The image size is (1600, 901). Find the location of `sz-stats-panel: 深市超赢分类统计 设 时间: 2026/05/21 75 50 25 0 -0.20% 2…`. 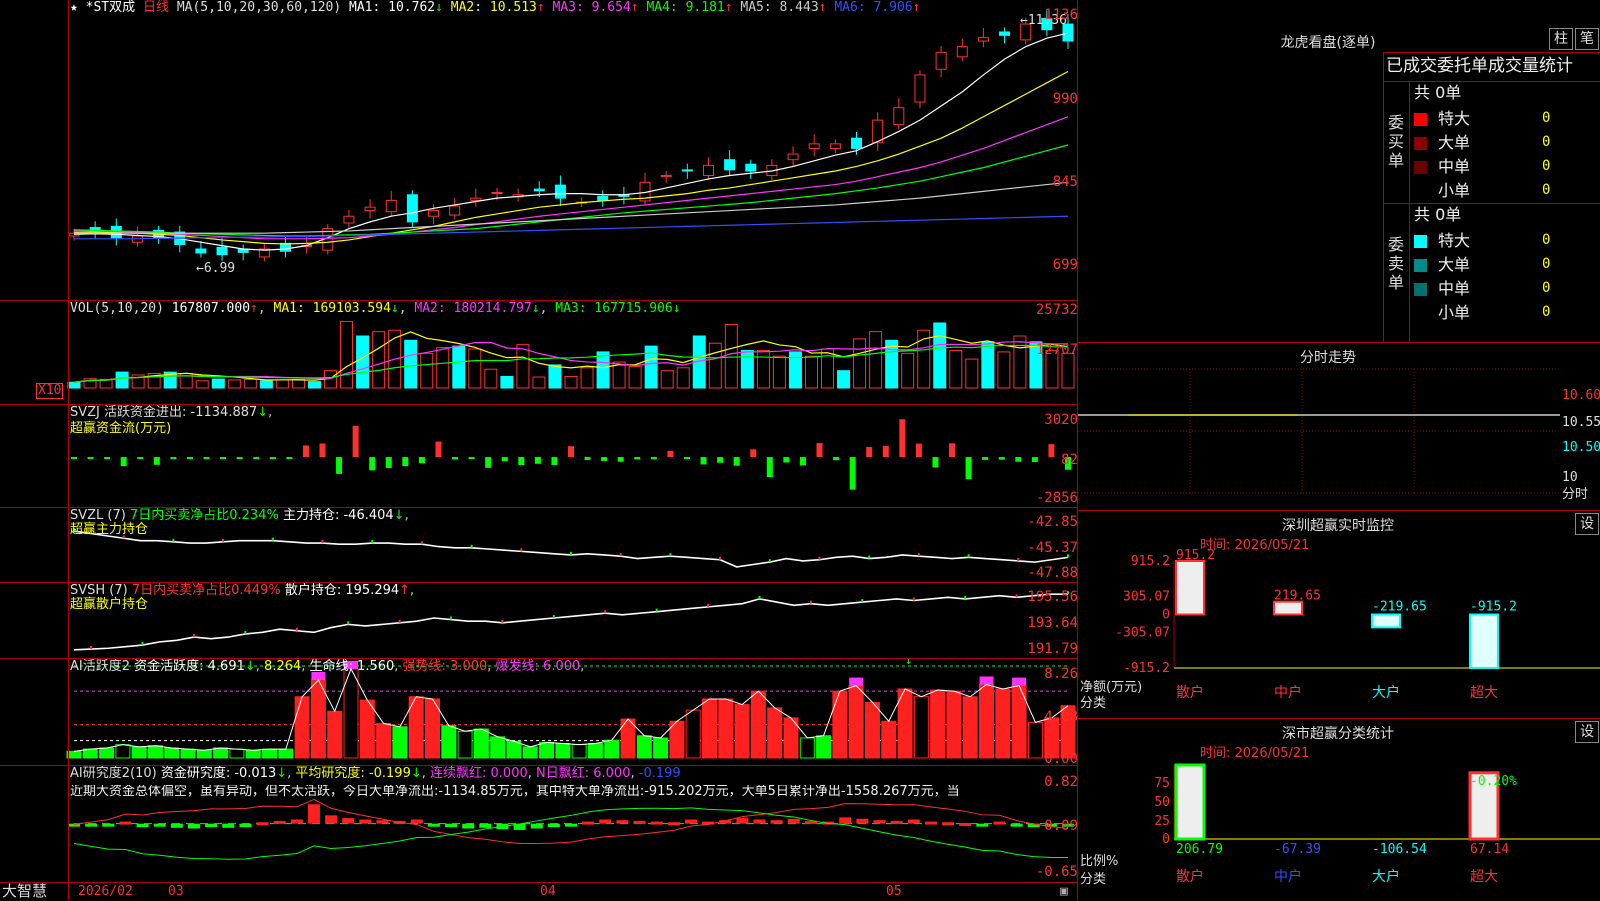

sz-stats-panel: 深市超赢分类统计 设 时间: 2026/05/21 75 50 25 0 -0.20% 2… is located at coordinates (1339, 809).